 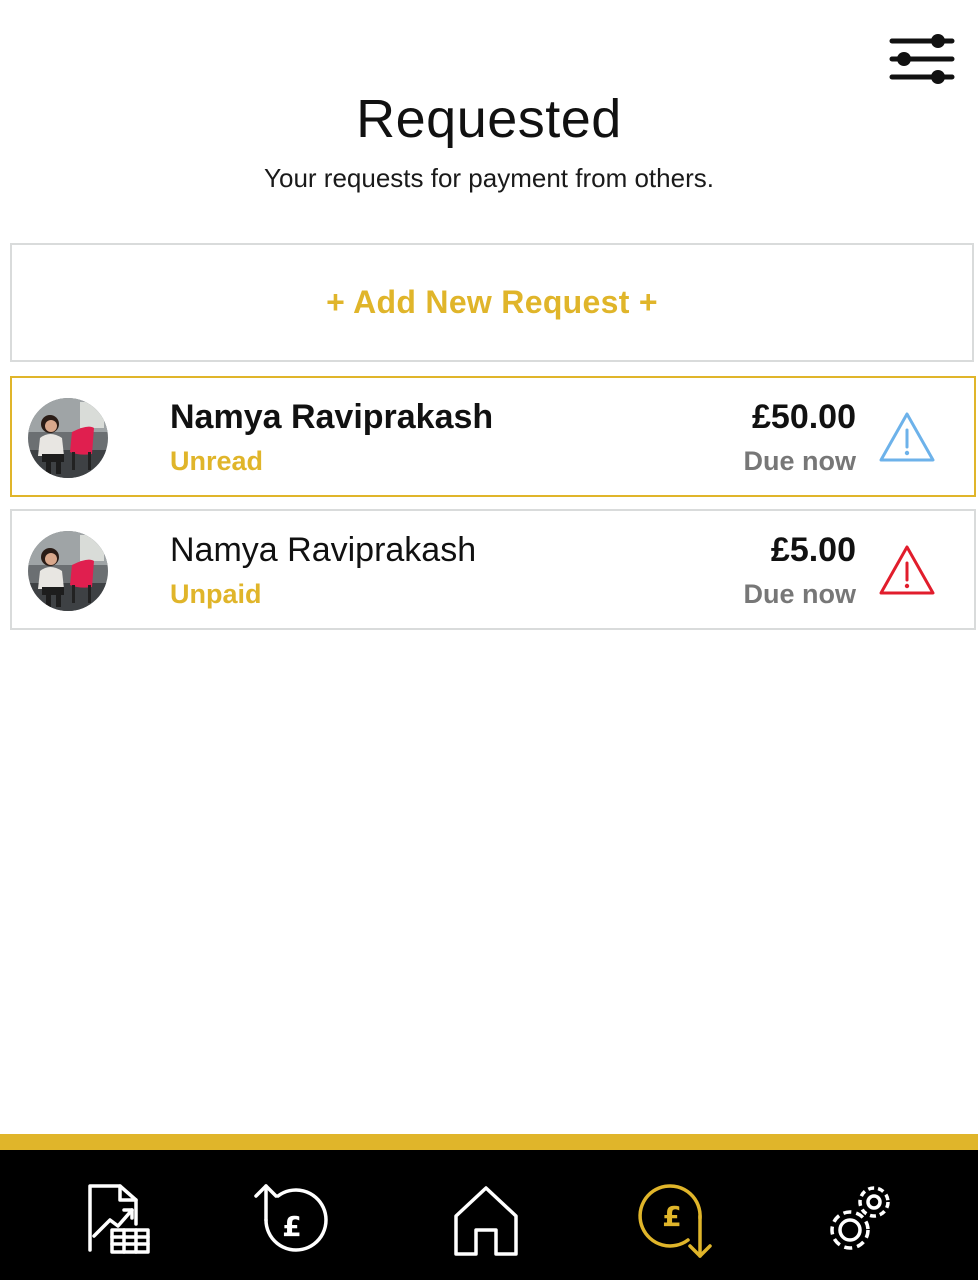 I want to click on tabbar-accent-strip, so click(x=489, y=1142).